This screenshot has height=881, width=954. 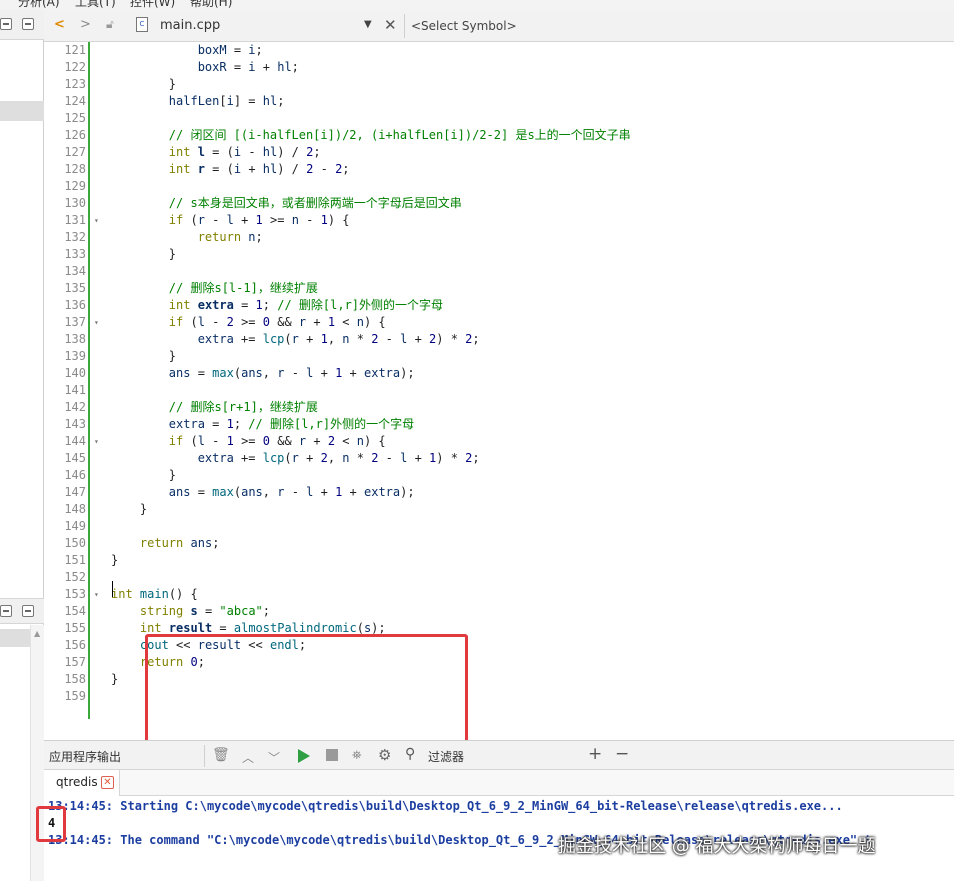 I want to click on code-line: 122 boxR = i + hl;, so click(x=499, y=67).